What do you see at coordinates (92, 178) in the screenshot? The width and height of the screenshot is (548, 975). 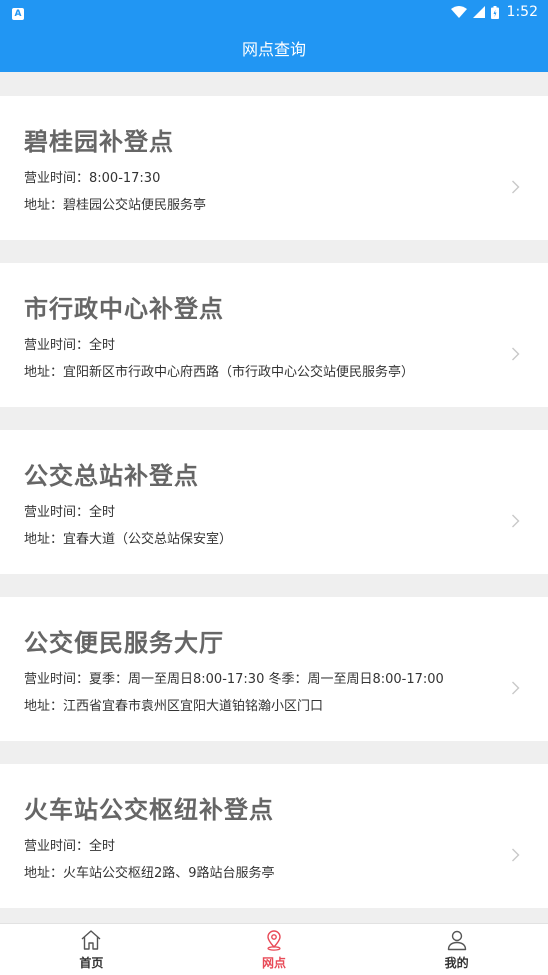 I see `point-hours: 营业时间：8:00-17:30` at bounding box center [92, 178].